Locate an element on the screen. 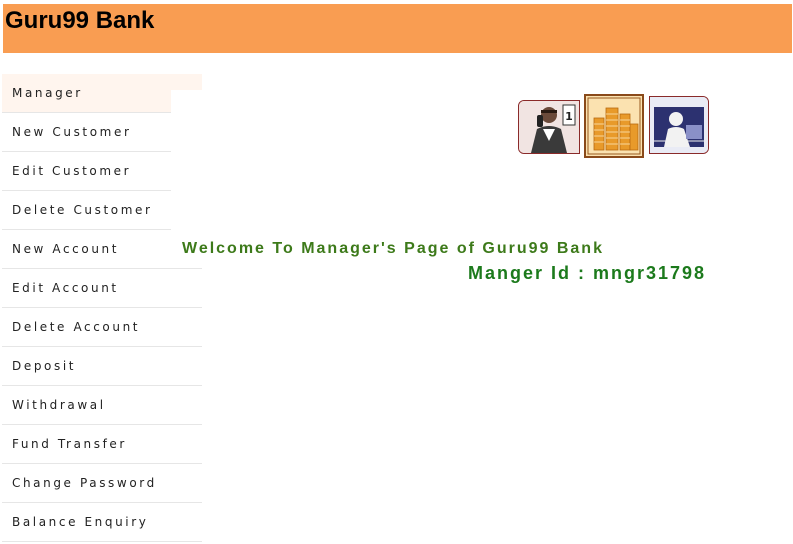 The width and height of the screenshot is (793, 544). menu-link-deposit: Deposit is located at coordinates (44, 366).